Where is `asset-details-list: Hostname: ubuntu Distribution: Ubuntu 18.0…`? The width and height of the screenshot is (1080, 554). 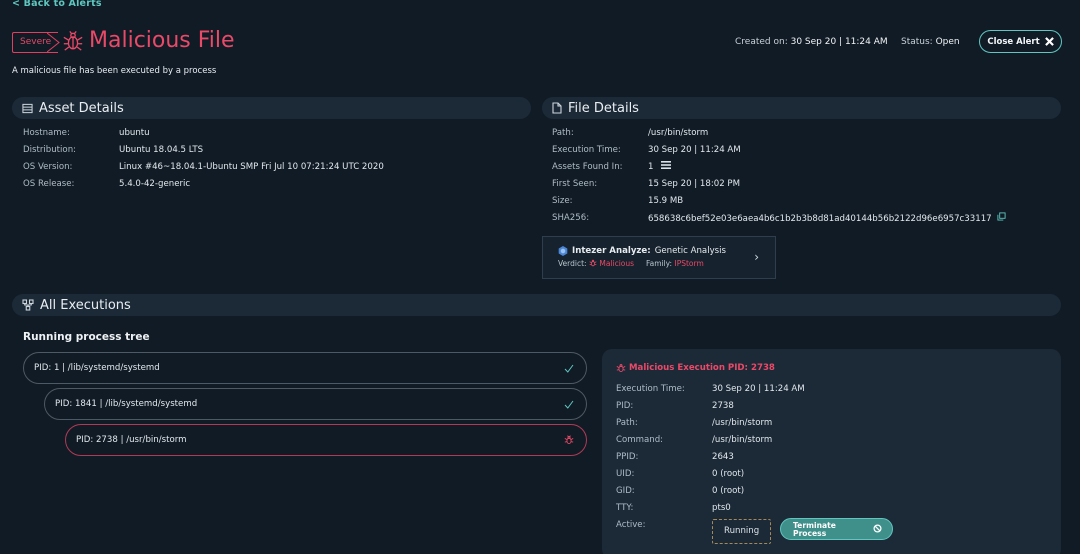 asset-details-list: Hostname: ubuntu Distribution: Ubuntu 18.0… is located at coordinates (273, 159).